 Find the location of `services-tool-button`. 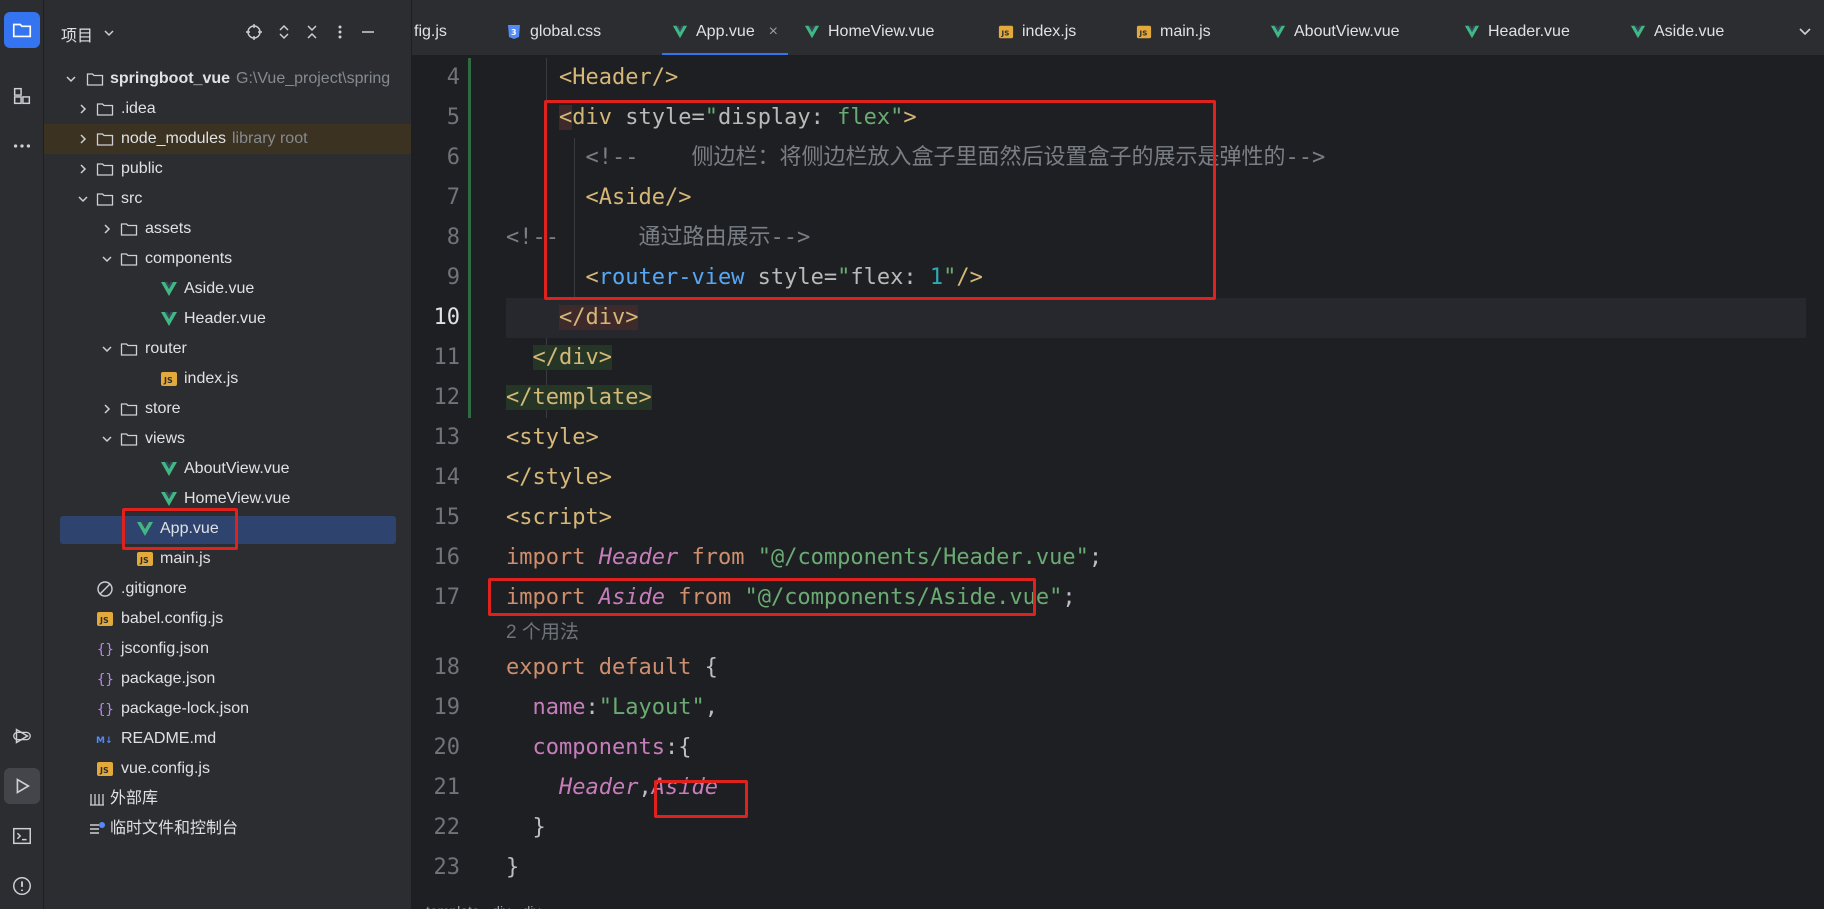

services-tool-button is located at coordinates (22, 736).